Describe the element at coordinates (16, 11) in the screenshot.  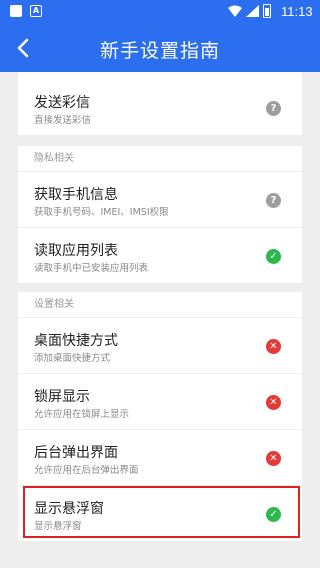
I see `notification-square-icon` at that location.